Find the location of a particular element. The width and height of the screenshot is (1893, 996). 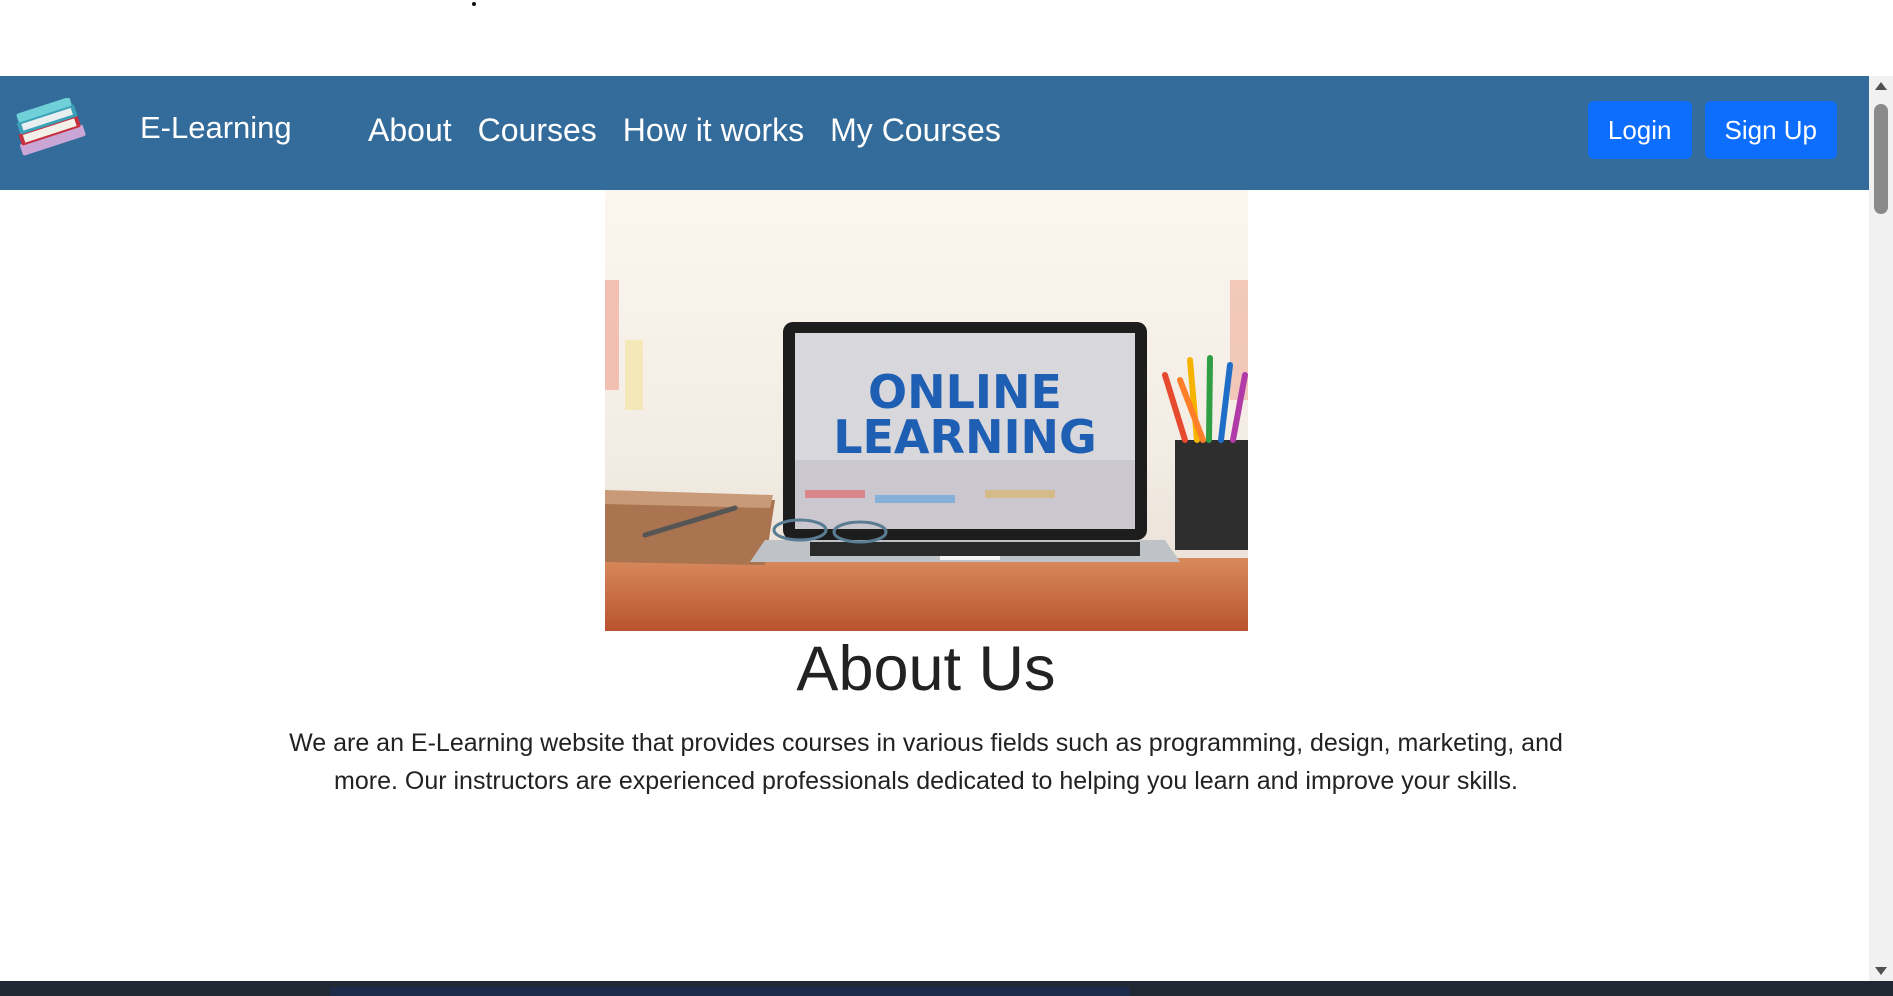

nav-links: About Courses How it works My Courses is located at coordinates (697, 130).